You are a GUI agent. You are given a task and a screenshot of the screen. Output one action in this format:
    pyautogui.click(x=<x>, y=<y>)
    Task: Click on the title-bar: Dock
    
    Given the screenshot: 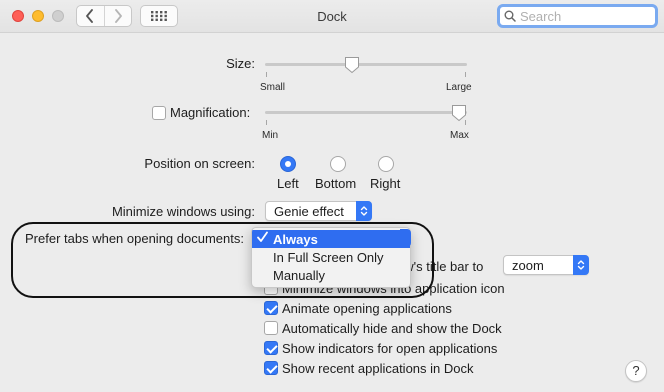 What is the action you would take?
    pyautogui.click(x=332, y=16)
    